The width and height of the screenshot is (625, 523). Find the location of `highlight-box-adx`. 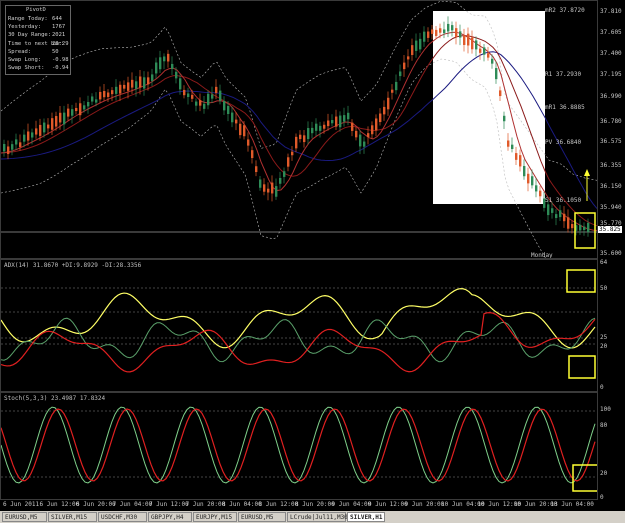

highlight-box-adx is located at coordinates (581, 281).